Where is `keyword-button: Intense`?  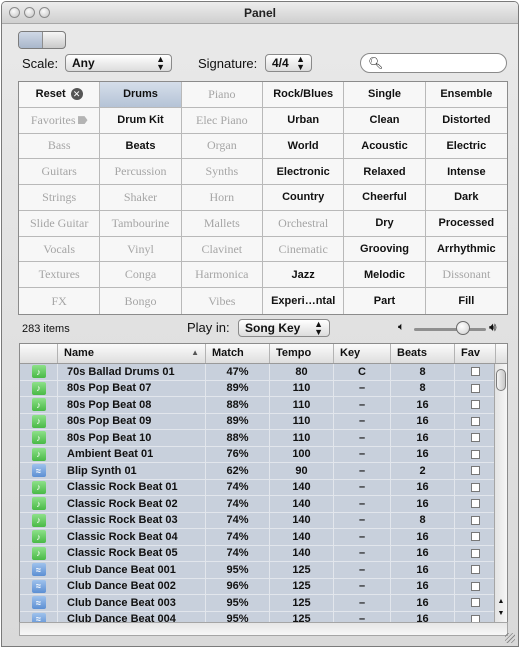
keyword-button: Intense is located at coordinates (466, 172).